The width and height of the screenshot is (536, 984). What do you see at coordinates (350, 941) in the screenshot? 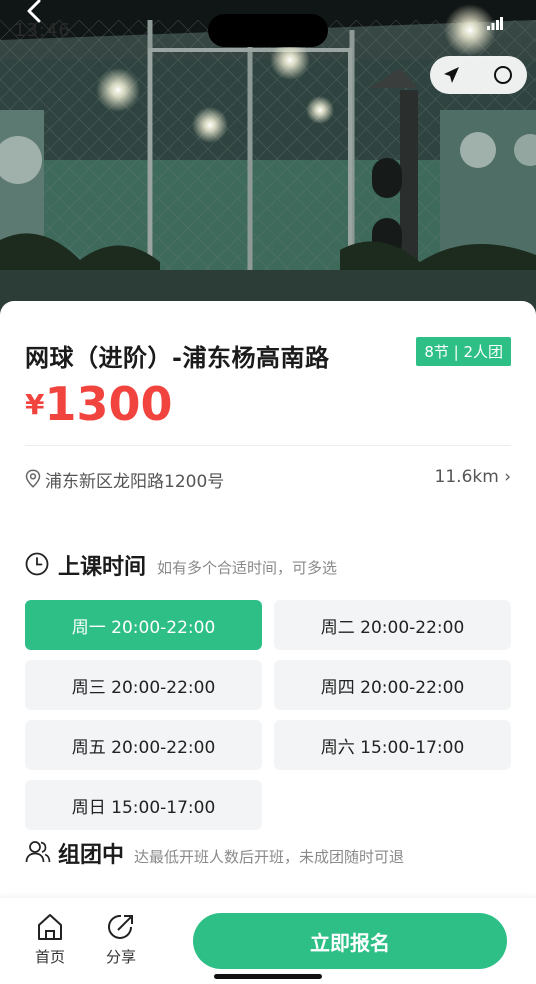
I see `signup-button: 立即报名` at bounding box center [350, 941].